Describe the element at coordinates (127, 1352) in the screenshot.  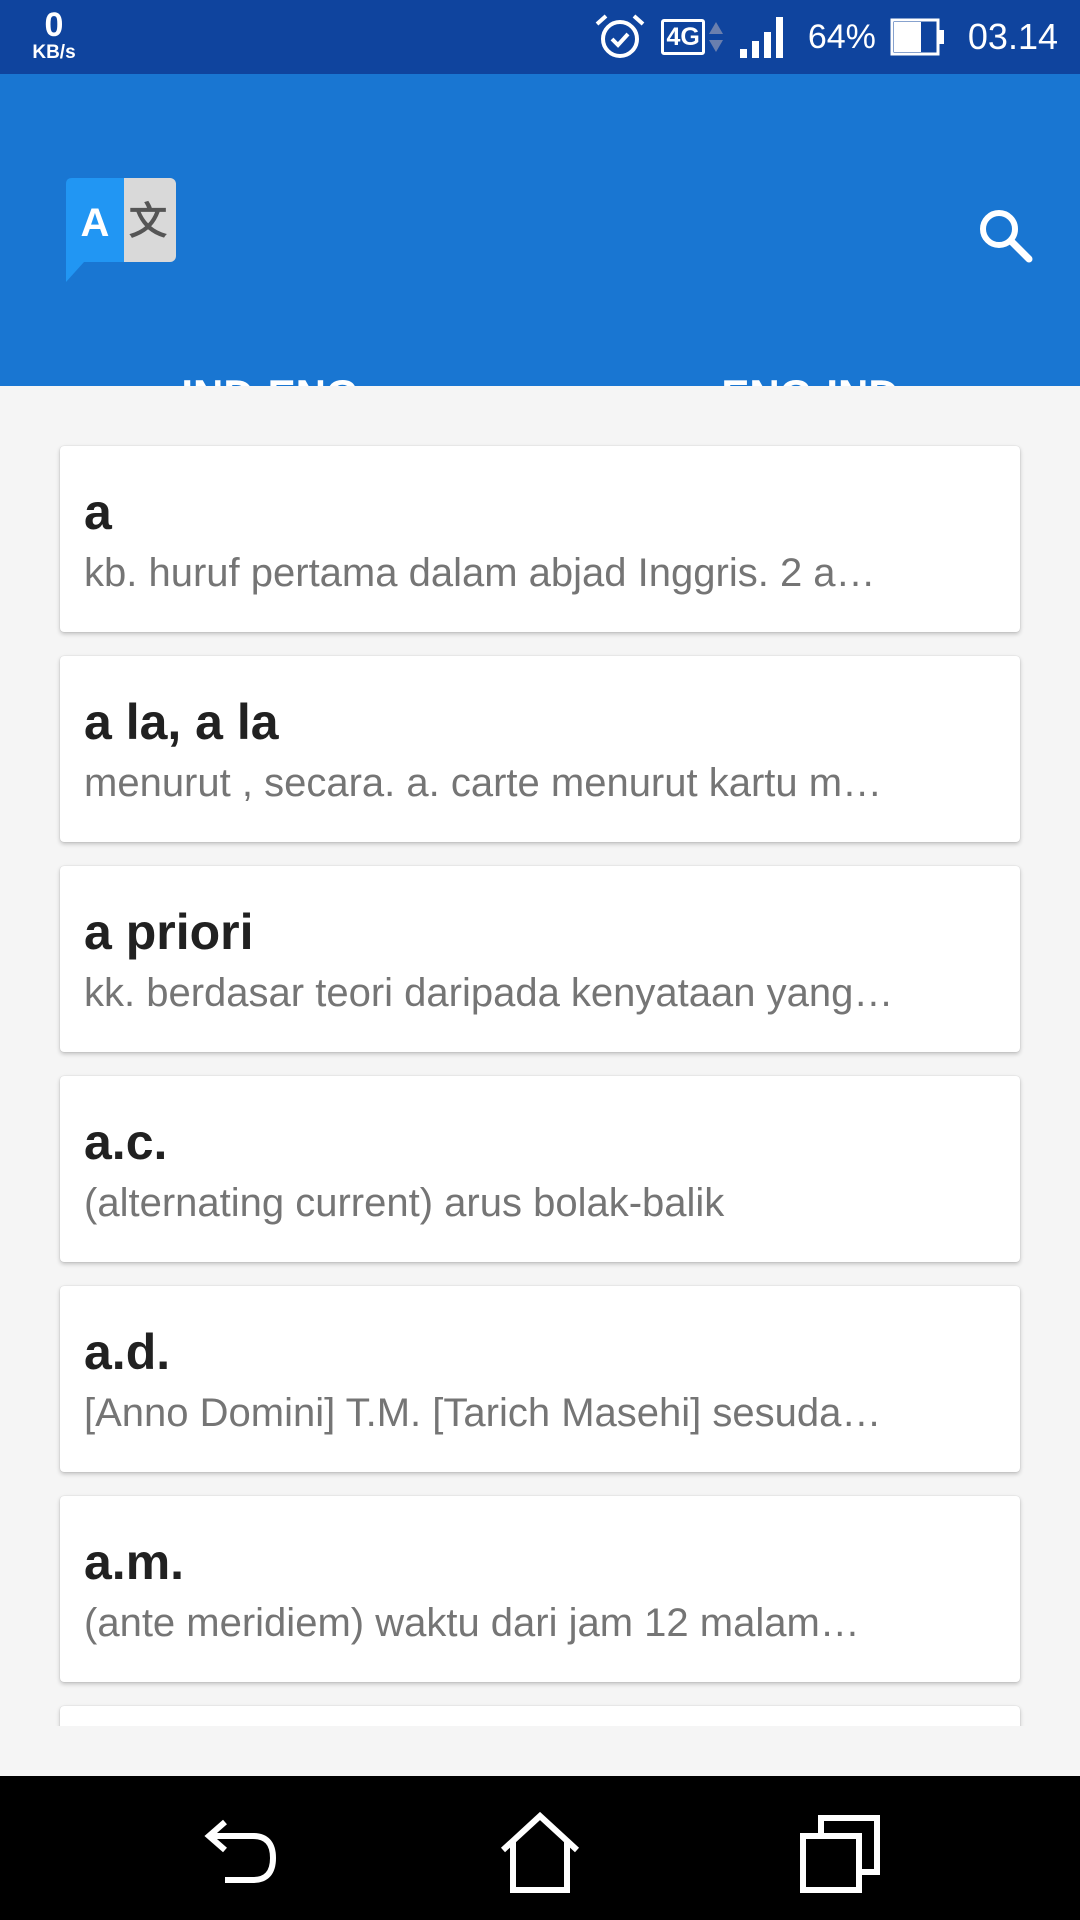
I see `entry-word: a.d.` at that location.